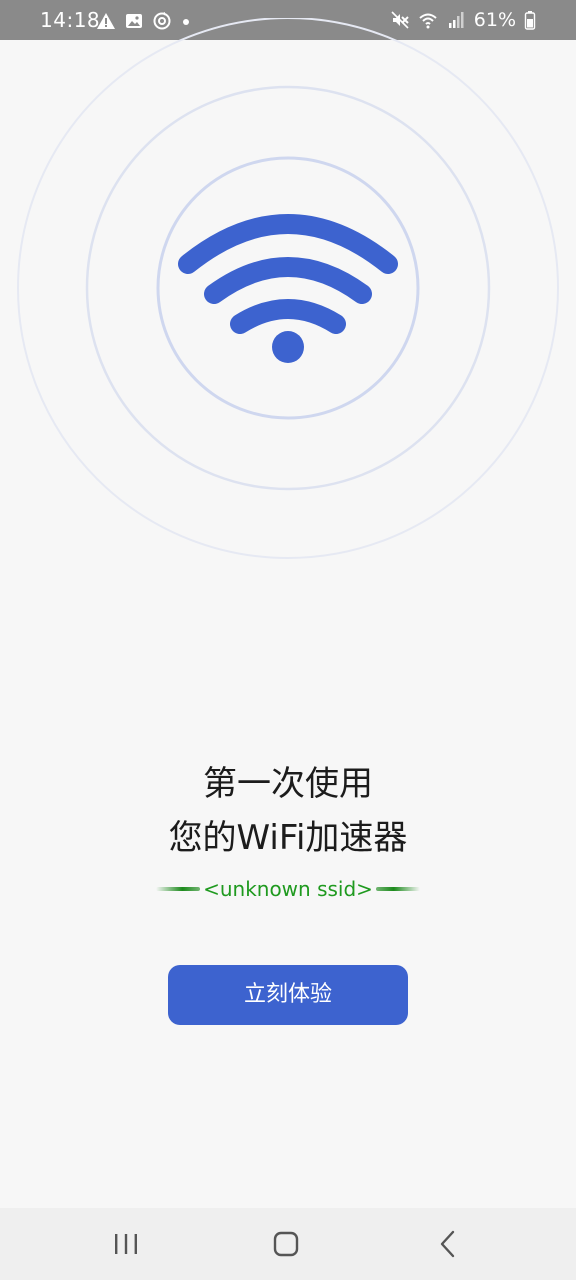 The image size is (576, 1280). Describe the element at coordinates (448, 1244) in the screenshot. I see `back-icon` at that location.